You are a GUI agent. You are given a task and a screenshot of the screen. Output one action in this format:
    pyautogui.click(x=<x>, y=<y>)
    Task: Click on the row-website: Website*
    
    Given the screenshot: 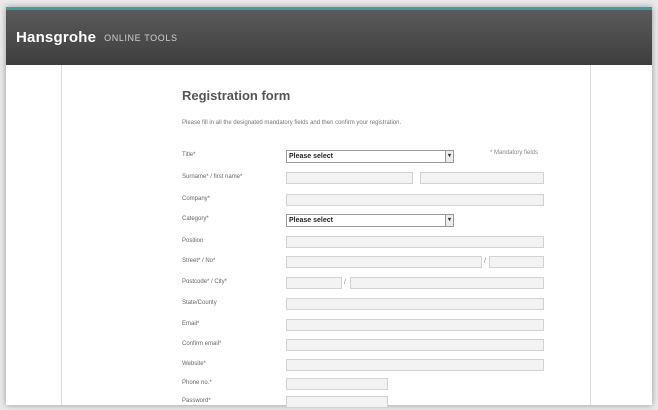 What is the action you would take?
    pyautogui.click(x=392, y=366)
    